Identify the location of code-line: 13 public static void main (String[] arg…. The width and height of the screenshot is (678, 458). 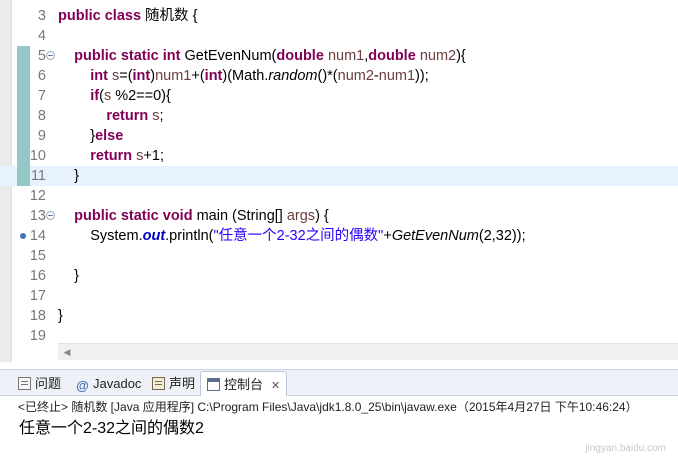
(339, 216).